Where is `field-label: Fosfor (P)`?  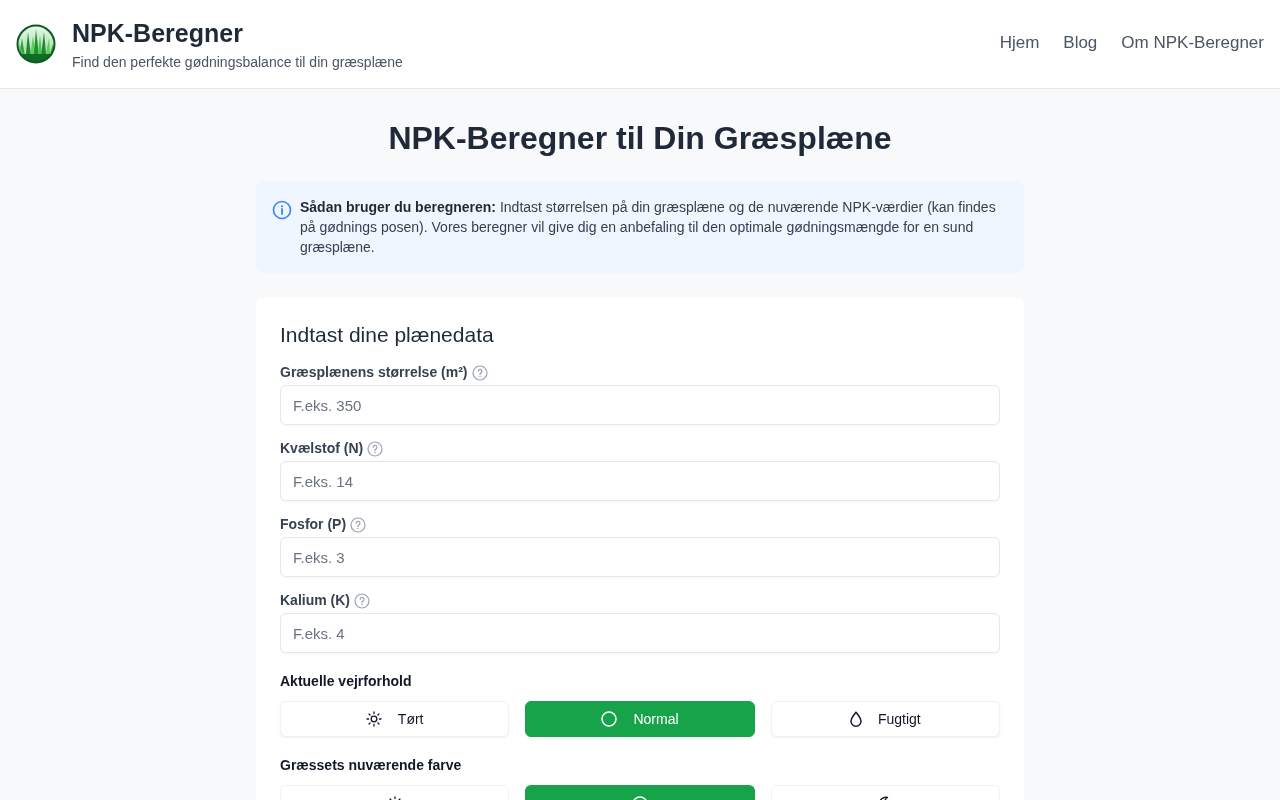 field-label: Fosfor (P) is located at coordinates (313, 524).